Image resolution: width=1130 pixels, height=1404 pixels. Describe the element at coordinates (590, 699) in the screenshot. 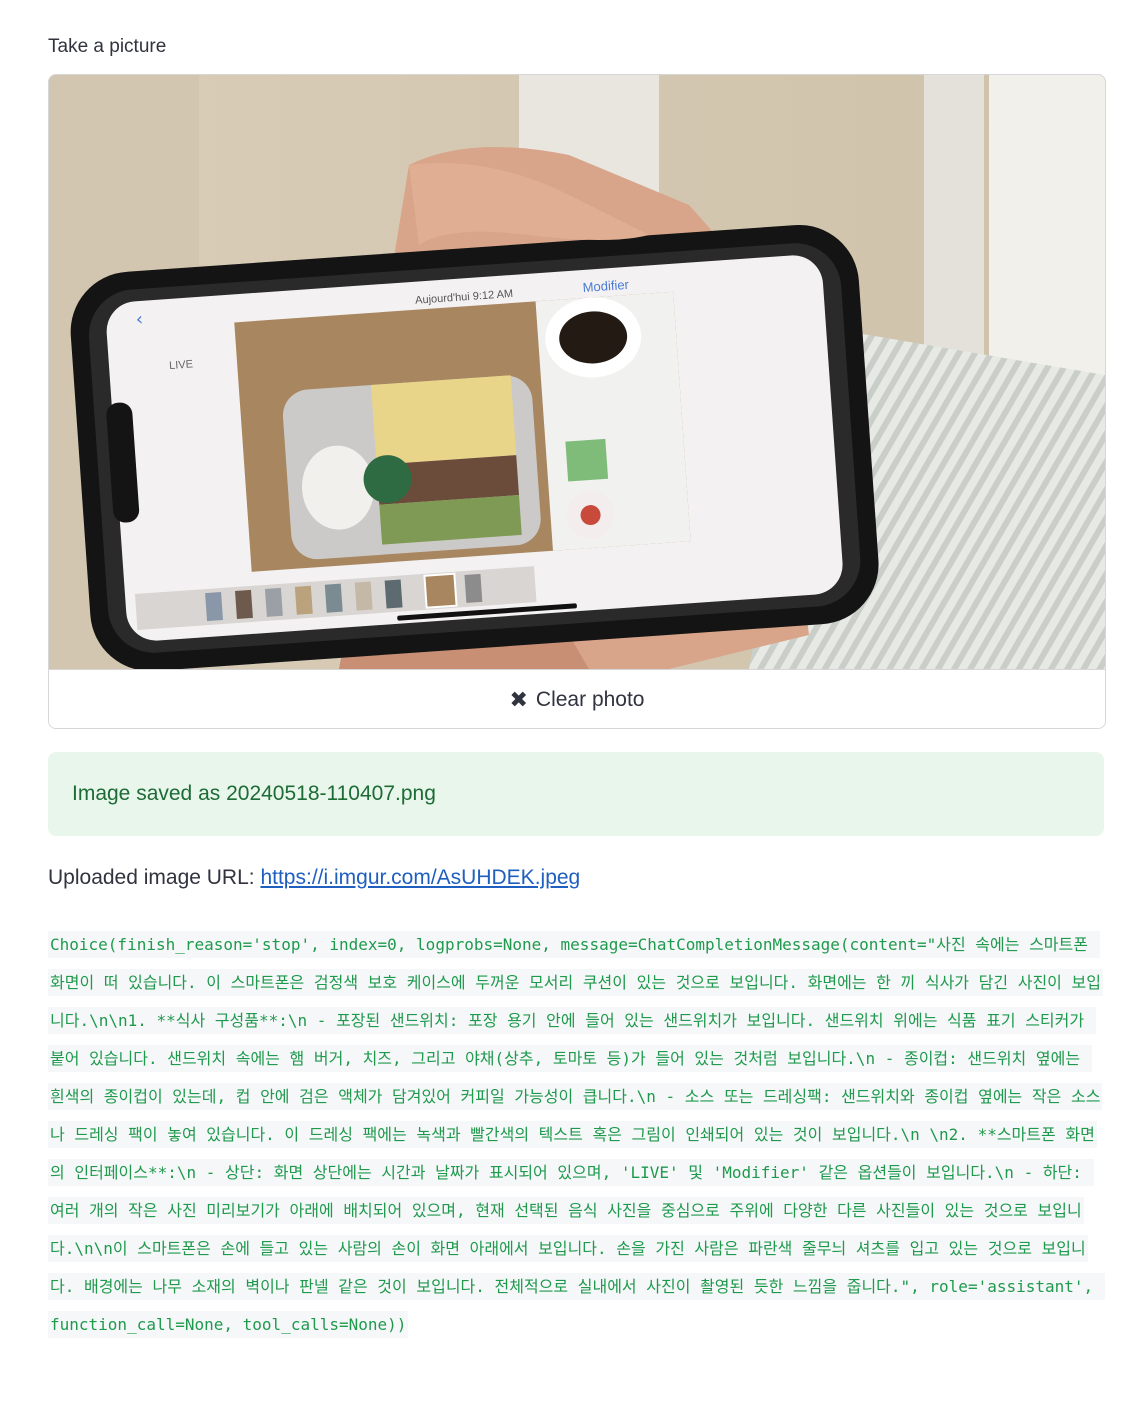

I see `clear-photo-label: Clear photo` at that location.